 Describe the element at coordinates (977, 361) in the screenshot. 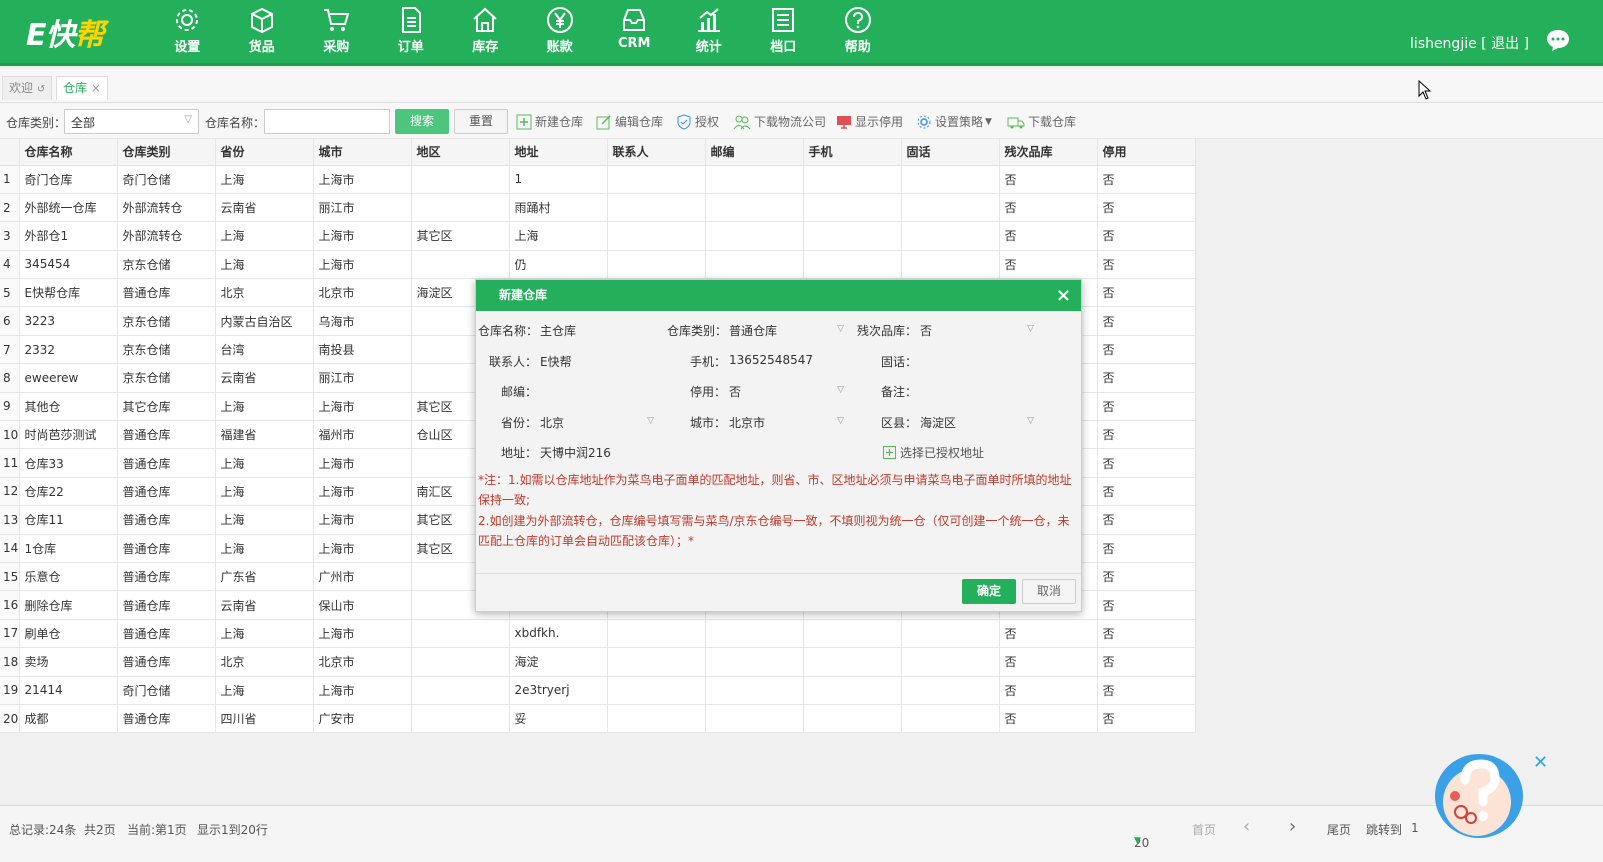

I see `phone-field` at that location.